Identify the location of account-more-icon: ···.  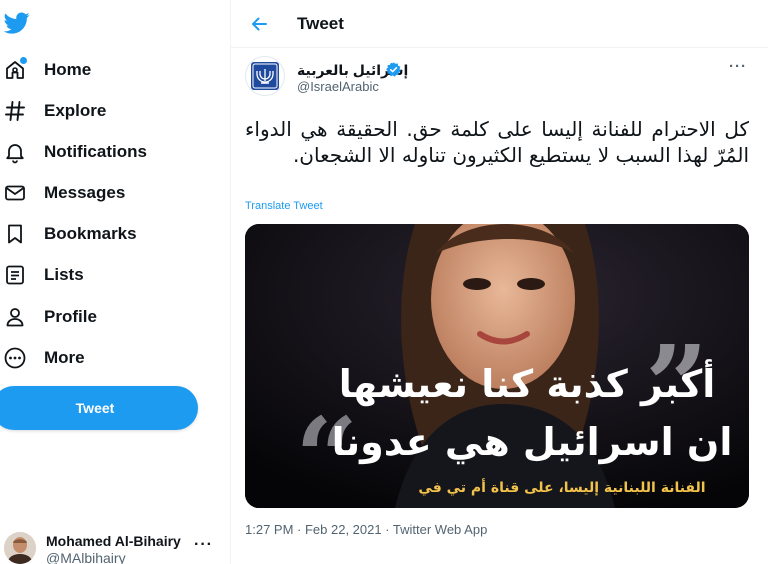
(203, 545).